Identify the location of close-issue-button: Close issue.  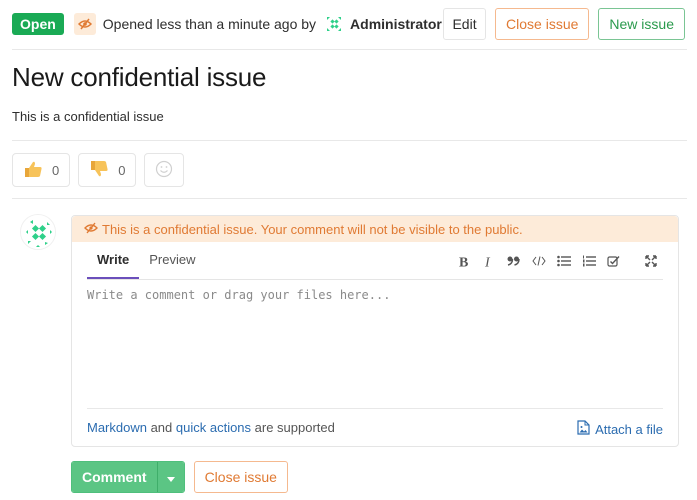
(542, 24).